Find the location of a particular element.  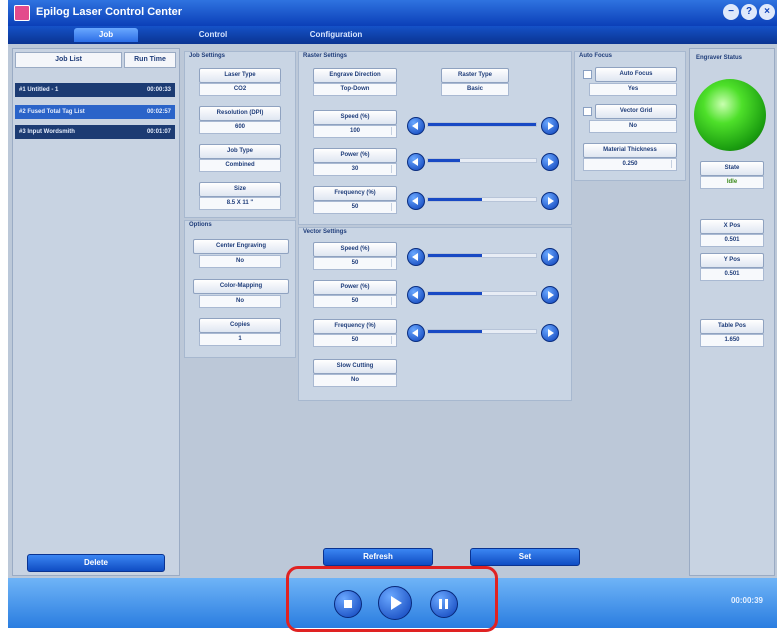

raster-frequency-decrease-icon is located at coordinates (416, 201).